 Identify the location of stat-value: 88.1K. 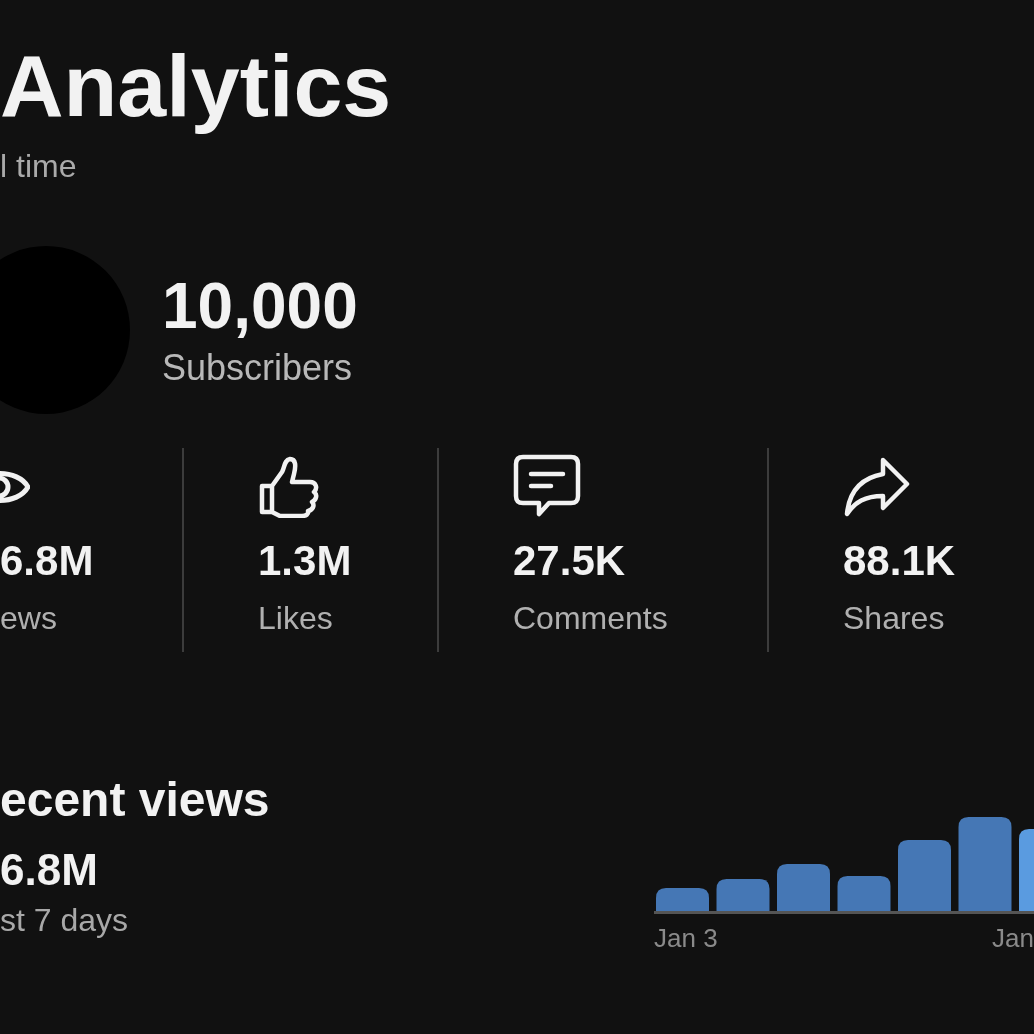
(899, 561).